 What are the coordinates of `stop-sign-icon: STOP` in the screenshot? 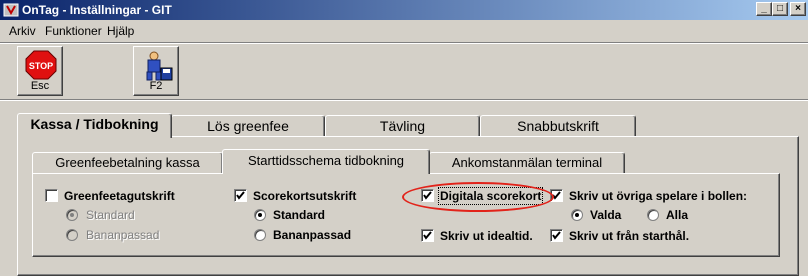 It's located at (41, 65).